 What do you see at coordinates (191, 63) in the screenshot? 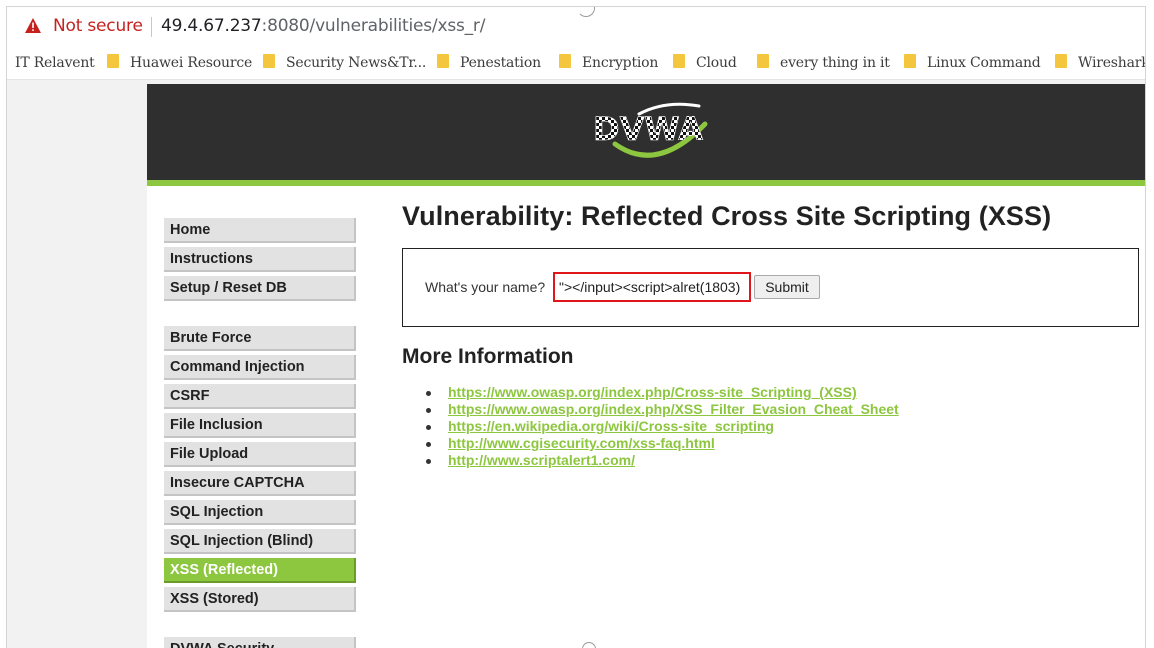
I see `bookmark-label: Huawei Resource` at bounding box center [191, 63].